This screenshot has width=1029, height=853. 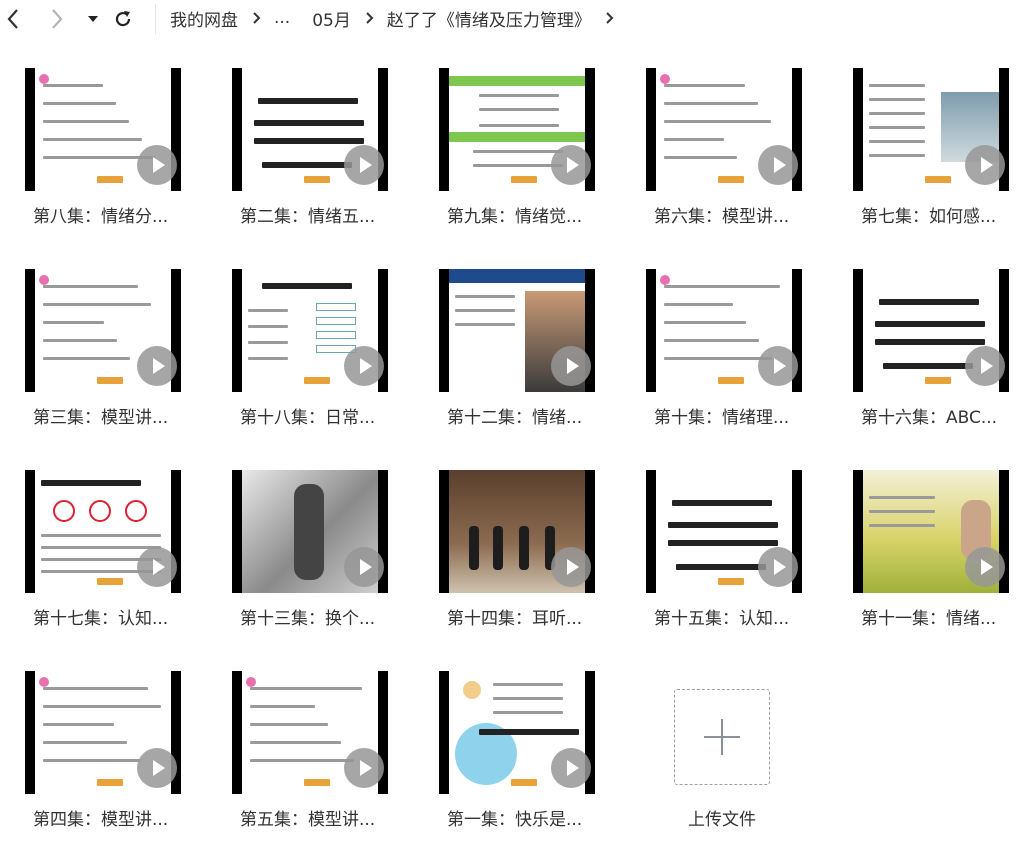 What do you see at coordinates (204, 18) in the screenshot?
I see `breadcrumb-root: 我的网盘` at bounding box center [204, 18].